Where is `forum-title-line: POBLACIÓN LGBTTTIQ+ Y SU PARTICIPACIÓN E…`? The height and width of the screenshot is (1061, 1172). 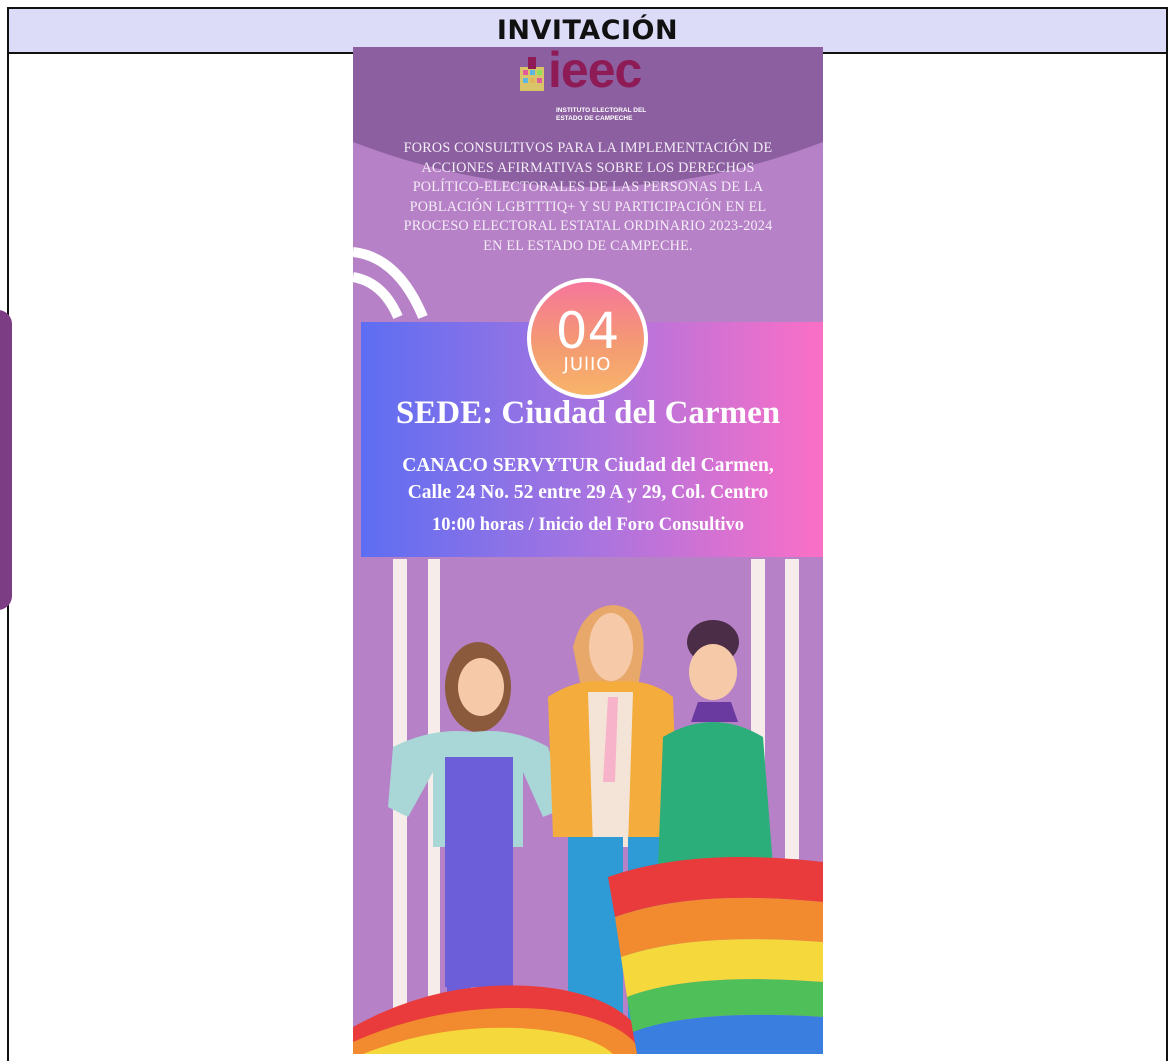 forum-title-line: POBLACIÓN LGBTTTIQ+ Y SU PARTICIPACIÓN E… is located at coordinates (588, 206).